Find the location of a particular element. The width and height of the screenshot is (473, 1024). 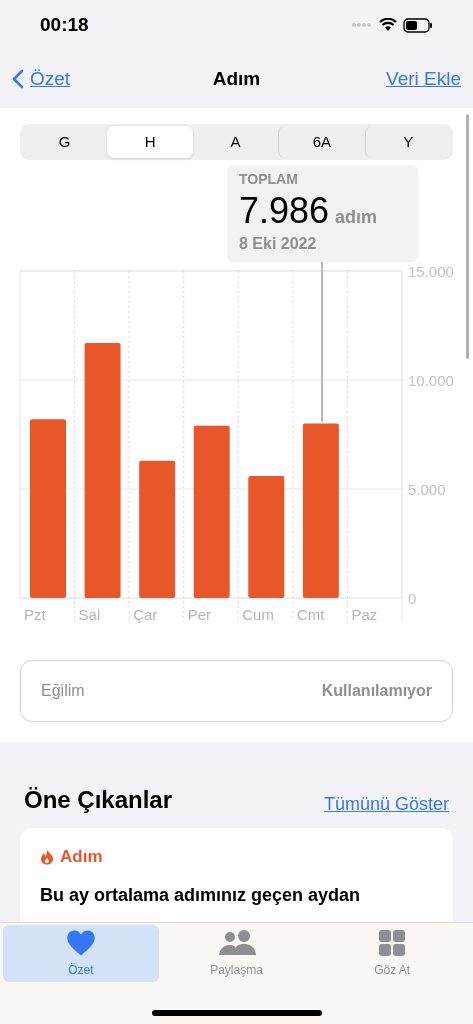

signal-icon is located at coordinates (362, 25).